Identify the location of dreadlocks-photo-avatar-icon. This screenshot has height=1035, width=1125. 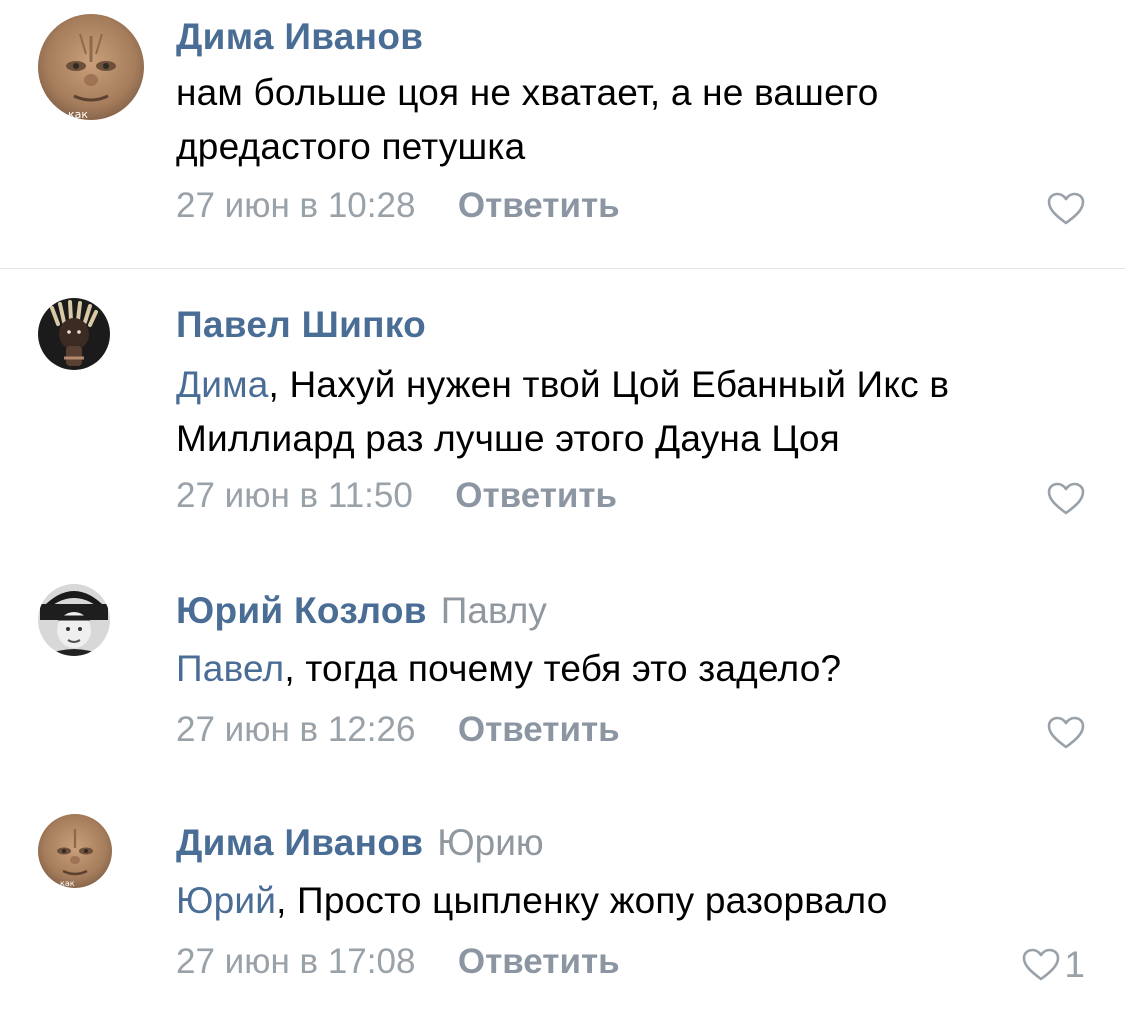
(74, 334).